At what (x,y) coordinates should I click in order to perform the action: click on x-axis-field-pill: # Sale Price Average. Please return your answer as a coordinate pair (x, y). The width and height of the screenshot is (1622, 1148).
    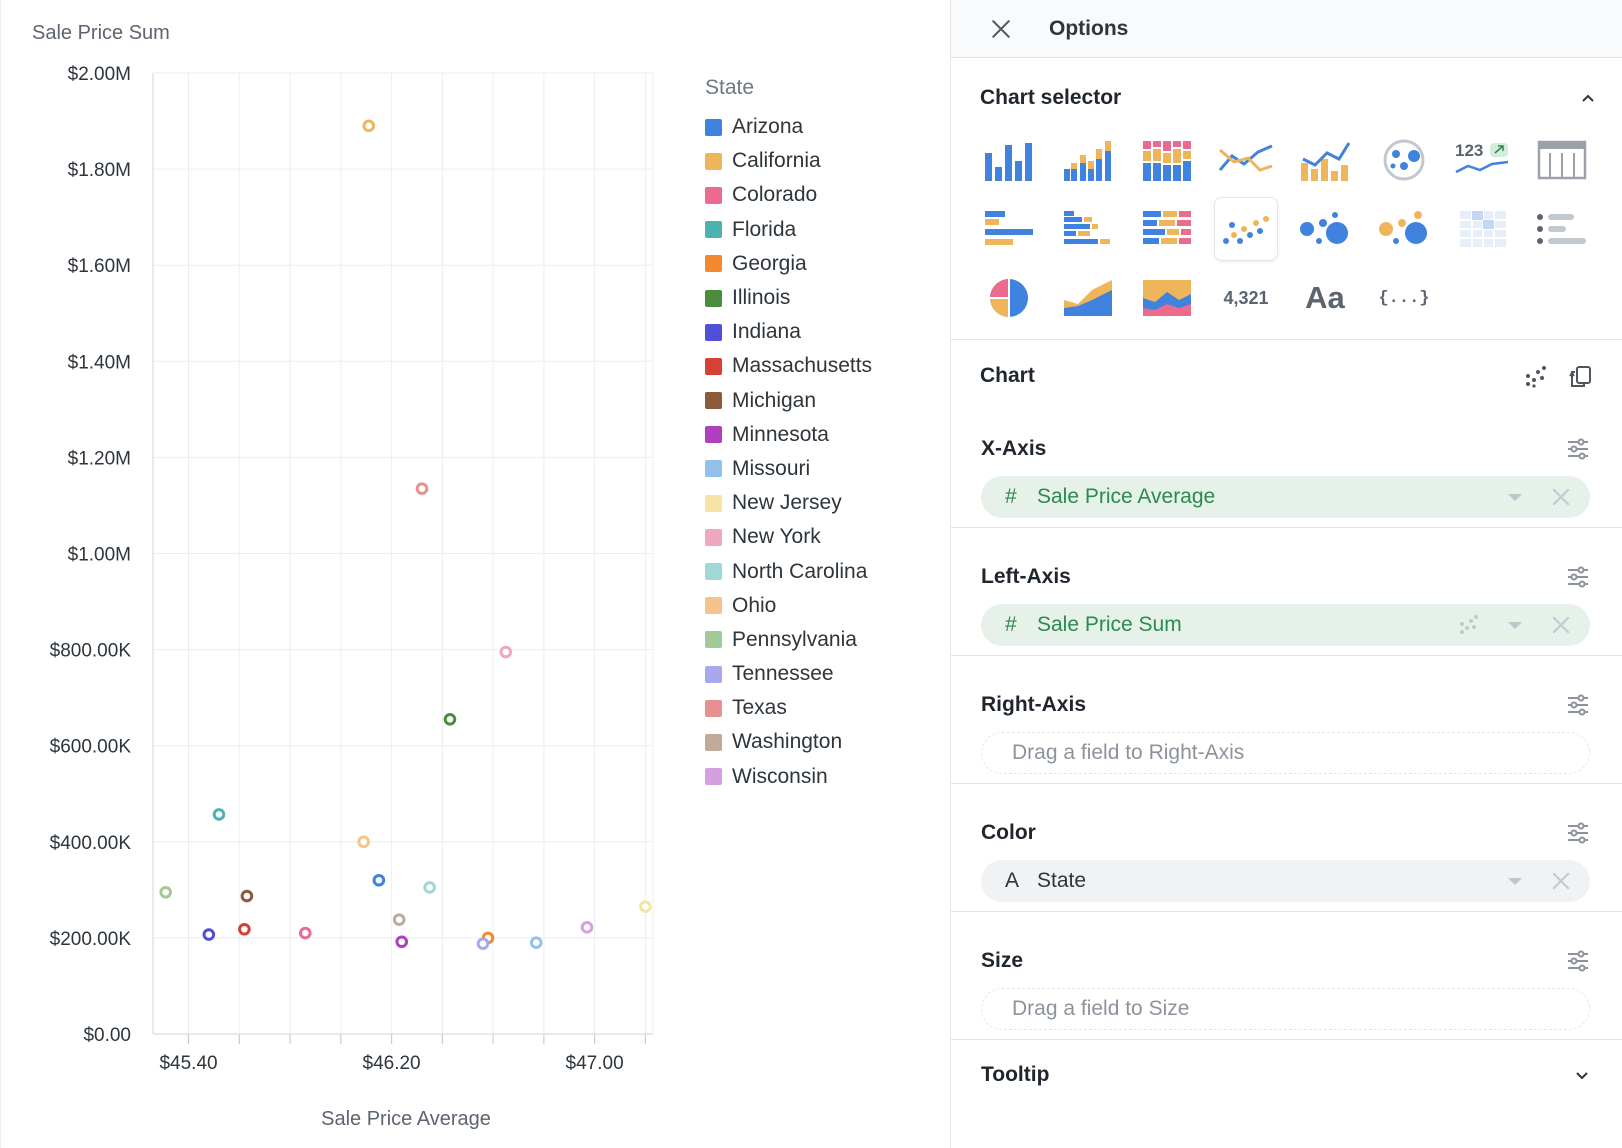
    Looking at the image, I should click on (1285, 497).